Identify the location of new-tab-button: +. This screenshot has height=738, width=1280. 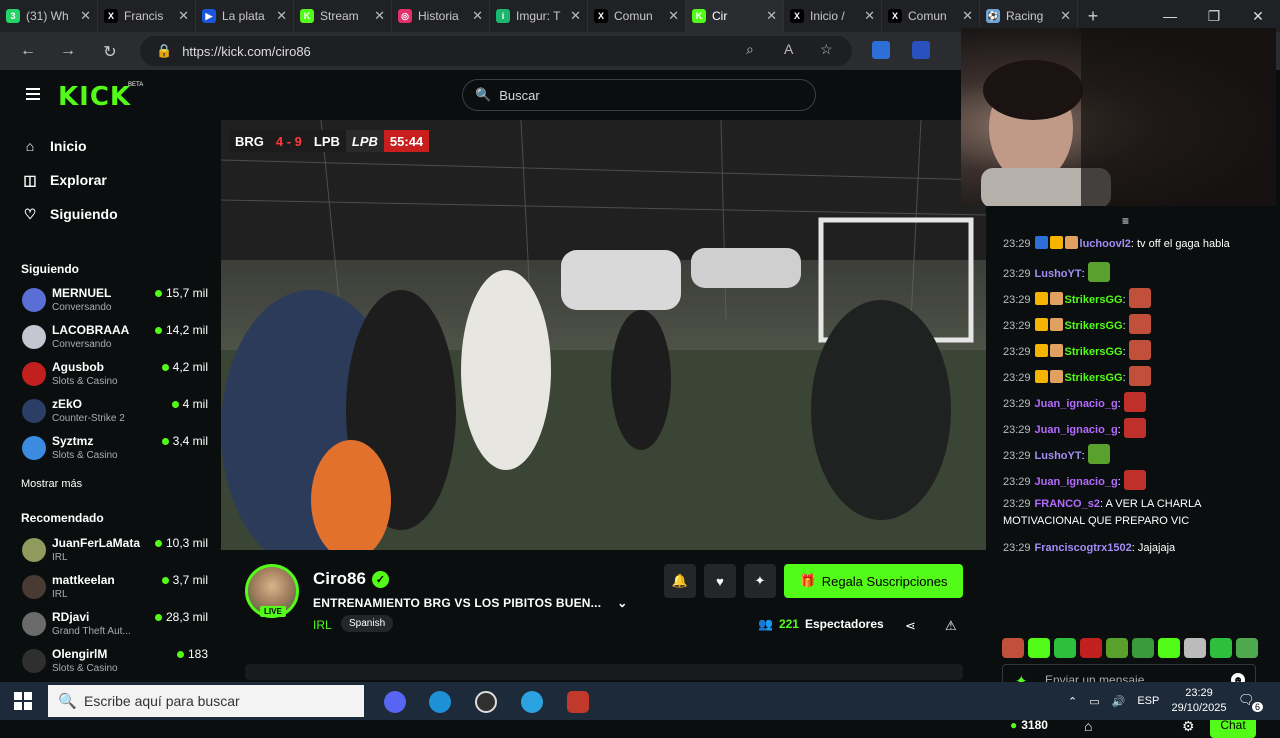
(1093, 16).